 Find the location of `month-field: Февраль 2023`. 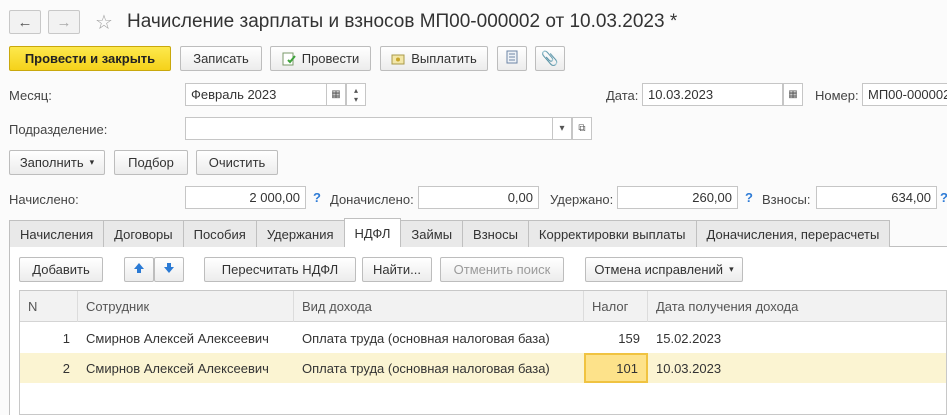

month-field: Февраль 2023 is located at coordinates (256, 94).